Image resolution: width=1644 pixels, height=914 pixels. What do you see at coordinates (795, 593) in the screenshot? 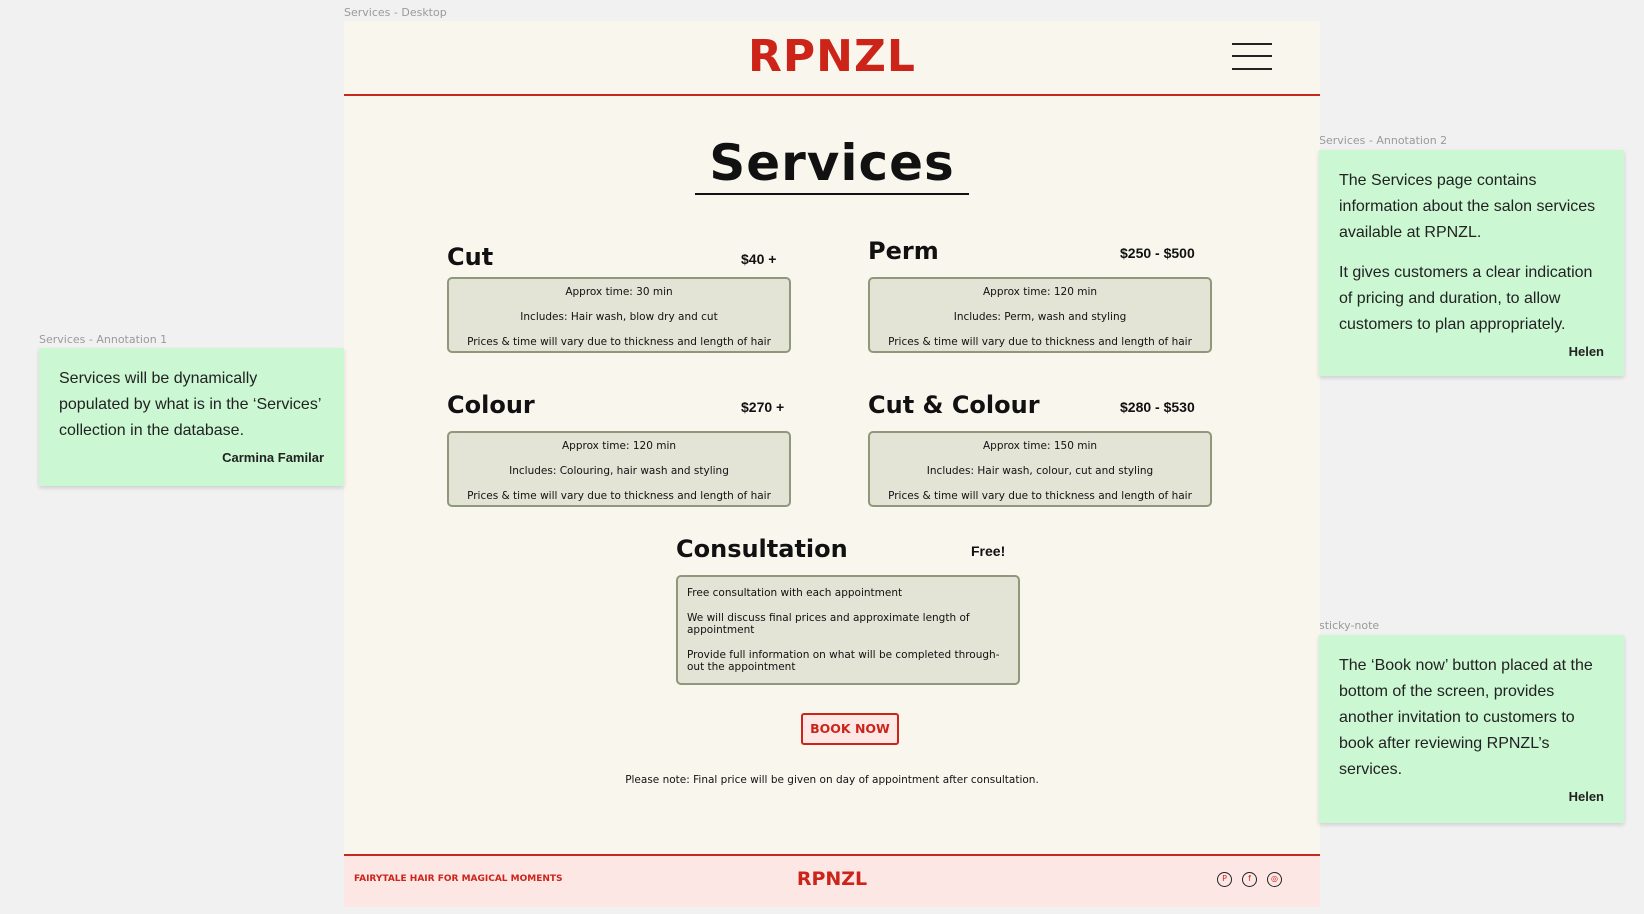
I see `consultation-detail-line: Free consultation with each appointment` at bounding box center [795, 593].